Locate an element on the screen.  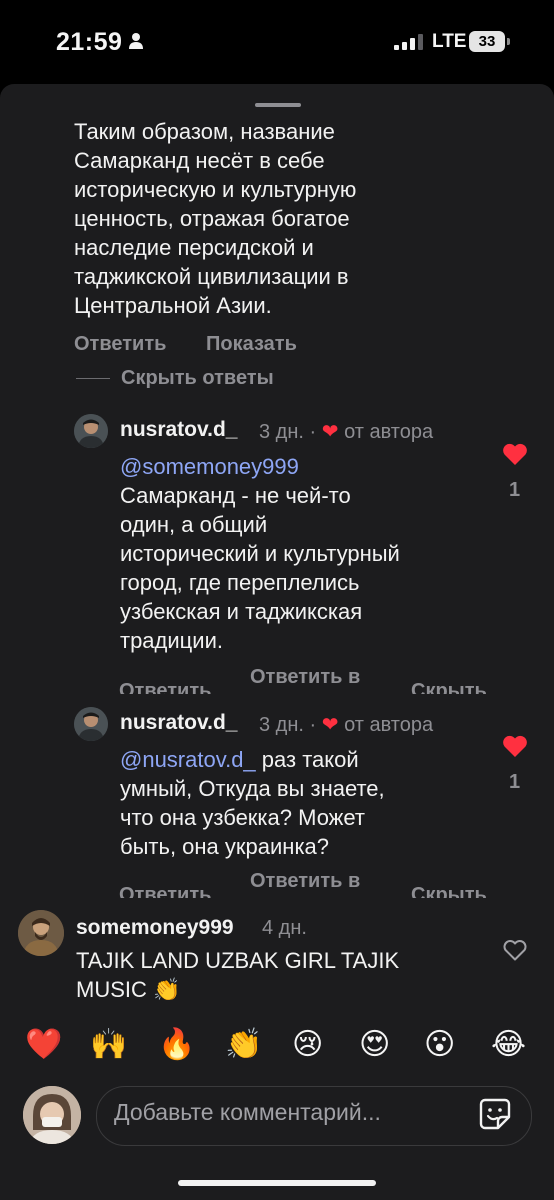
comment-text: TAJIK LAND UZBAK GIRL TAJIK MUSIC 👏 is located at coordinates (238, 975).